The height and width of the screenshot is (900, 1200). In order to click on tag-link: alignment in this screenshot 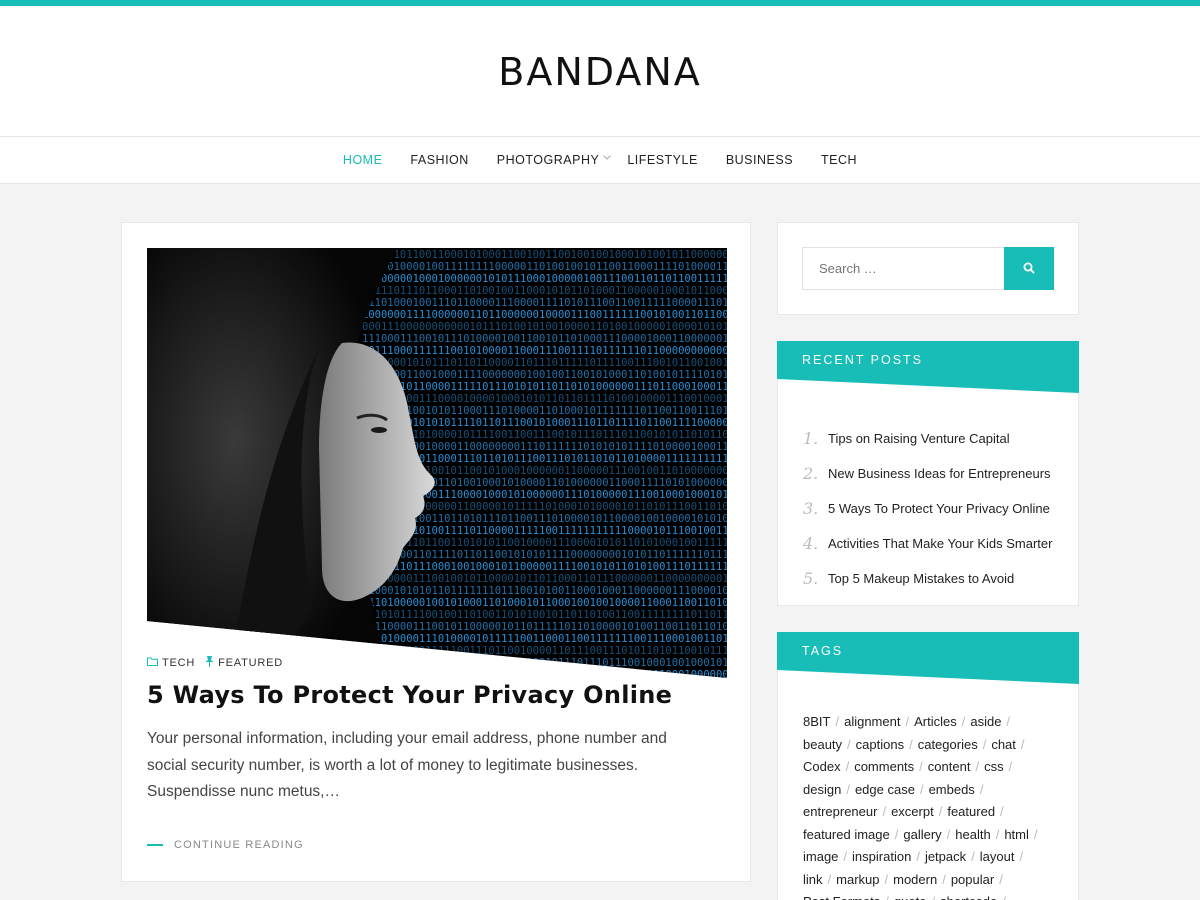, I will do `click(872, 721)`.